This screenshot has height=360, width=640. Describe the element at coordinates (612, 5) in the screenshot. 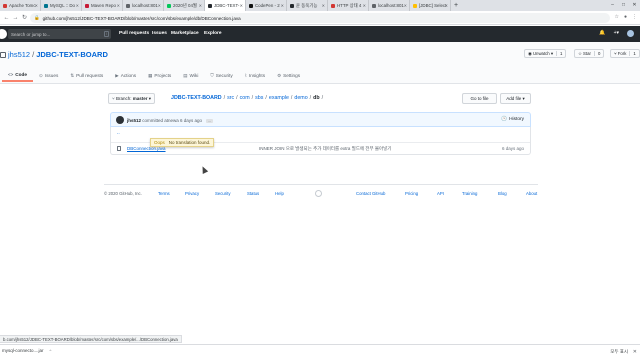

I see `minimize-icon: –` at that location.